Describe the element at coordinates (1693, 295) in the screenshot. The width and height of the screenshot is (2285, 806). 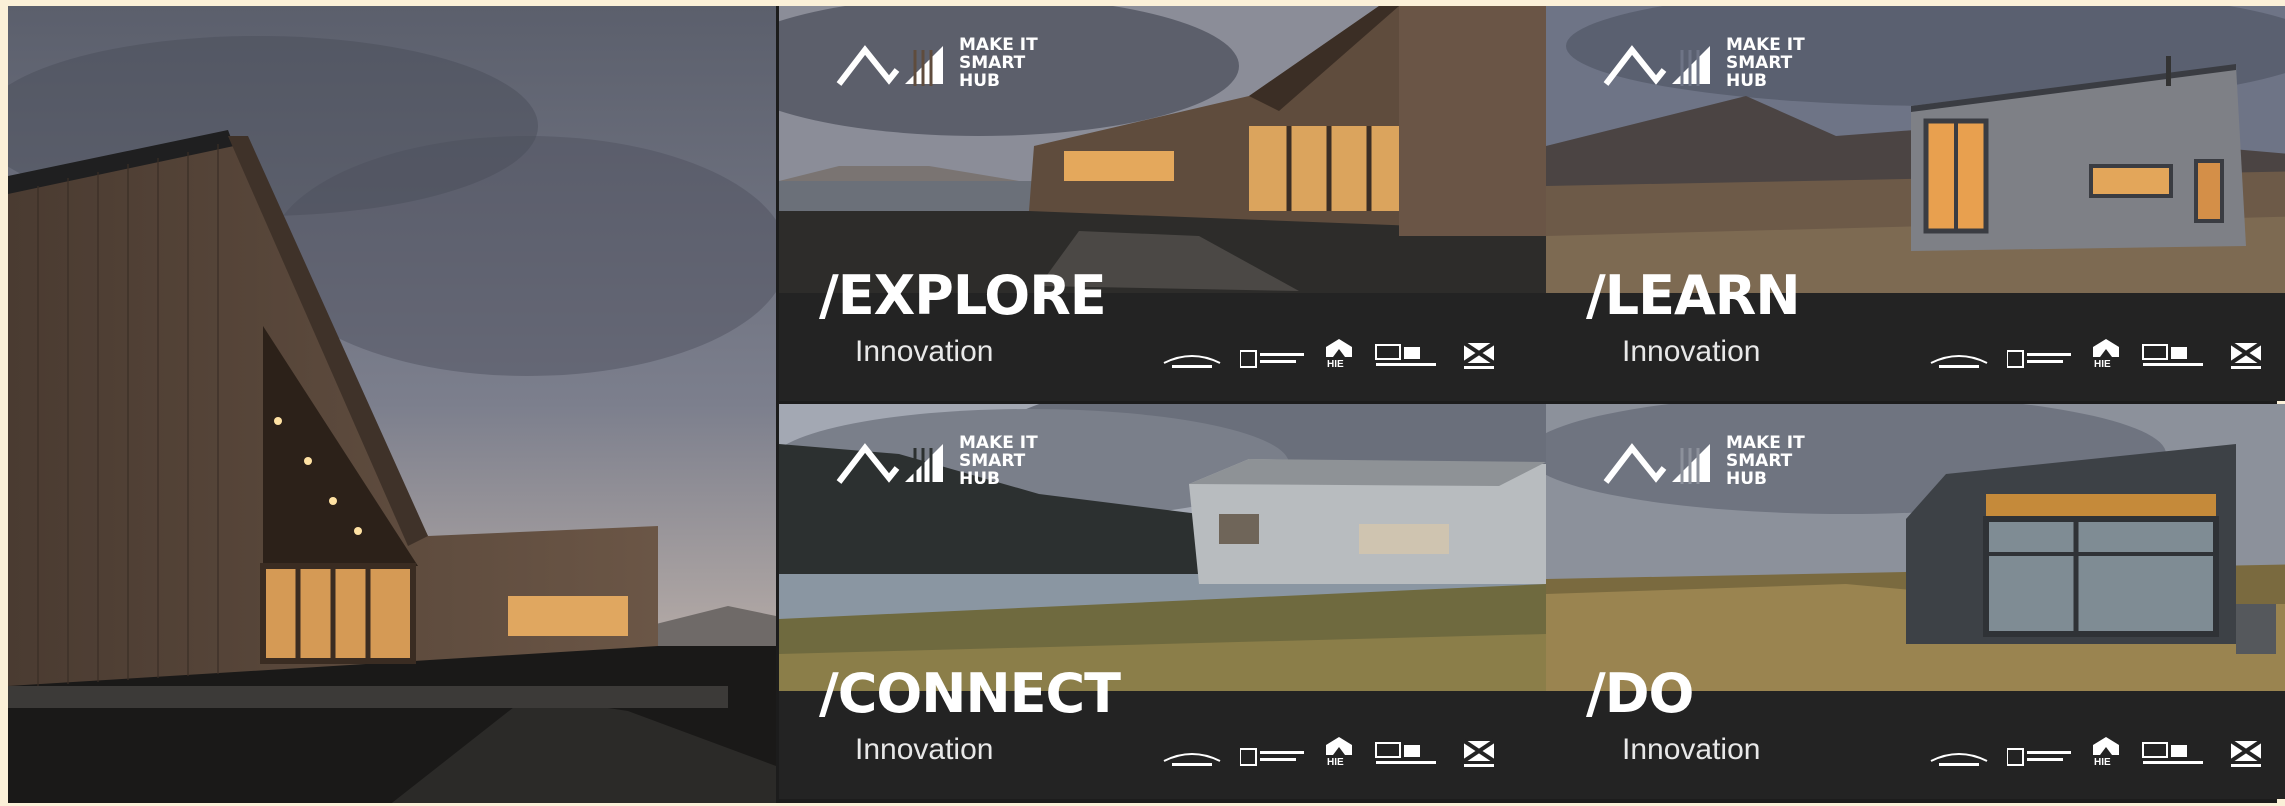
I see `tile-heading: /LEARN` at that location.